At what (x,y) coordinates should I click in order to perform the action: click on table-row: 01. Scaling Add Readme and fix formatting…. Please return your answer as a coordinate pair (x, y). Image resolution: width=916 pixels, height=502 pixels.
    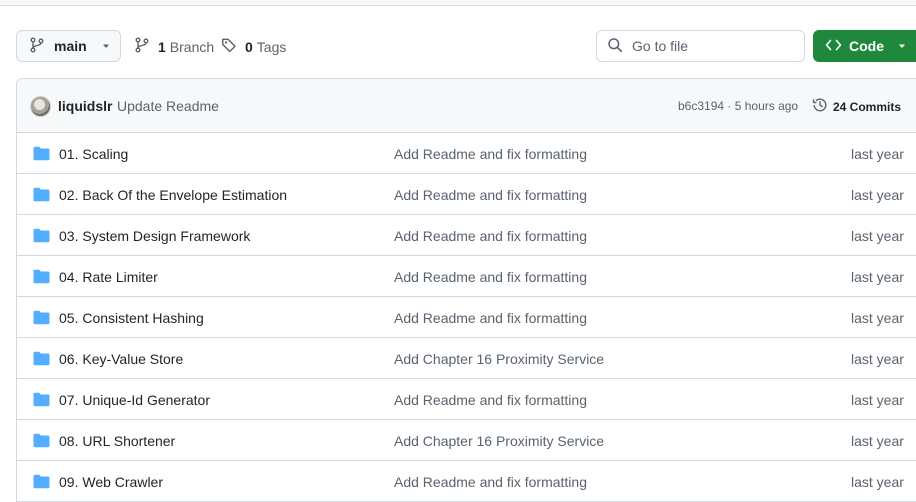
    Looking at the image, I should click on (466, 153).